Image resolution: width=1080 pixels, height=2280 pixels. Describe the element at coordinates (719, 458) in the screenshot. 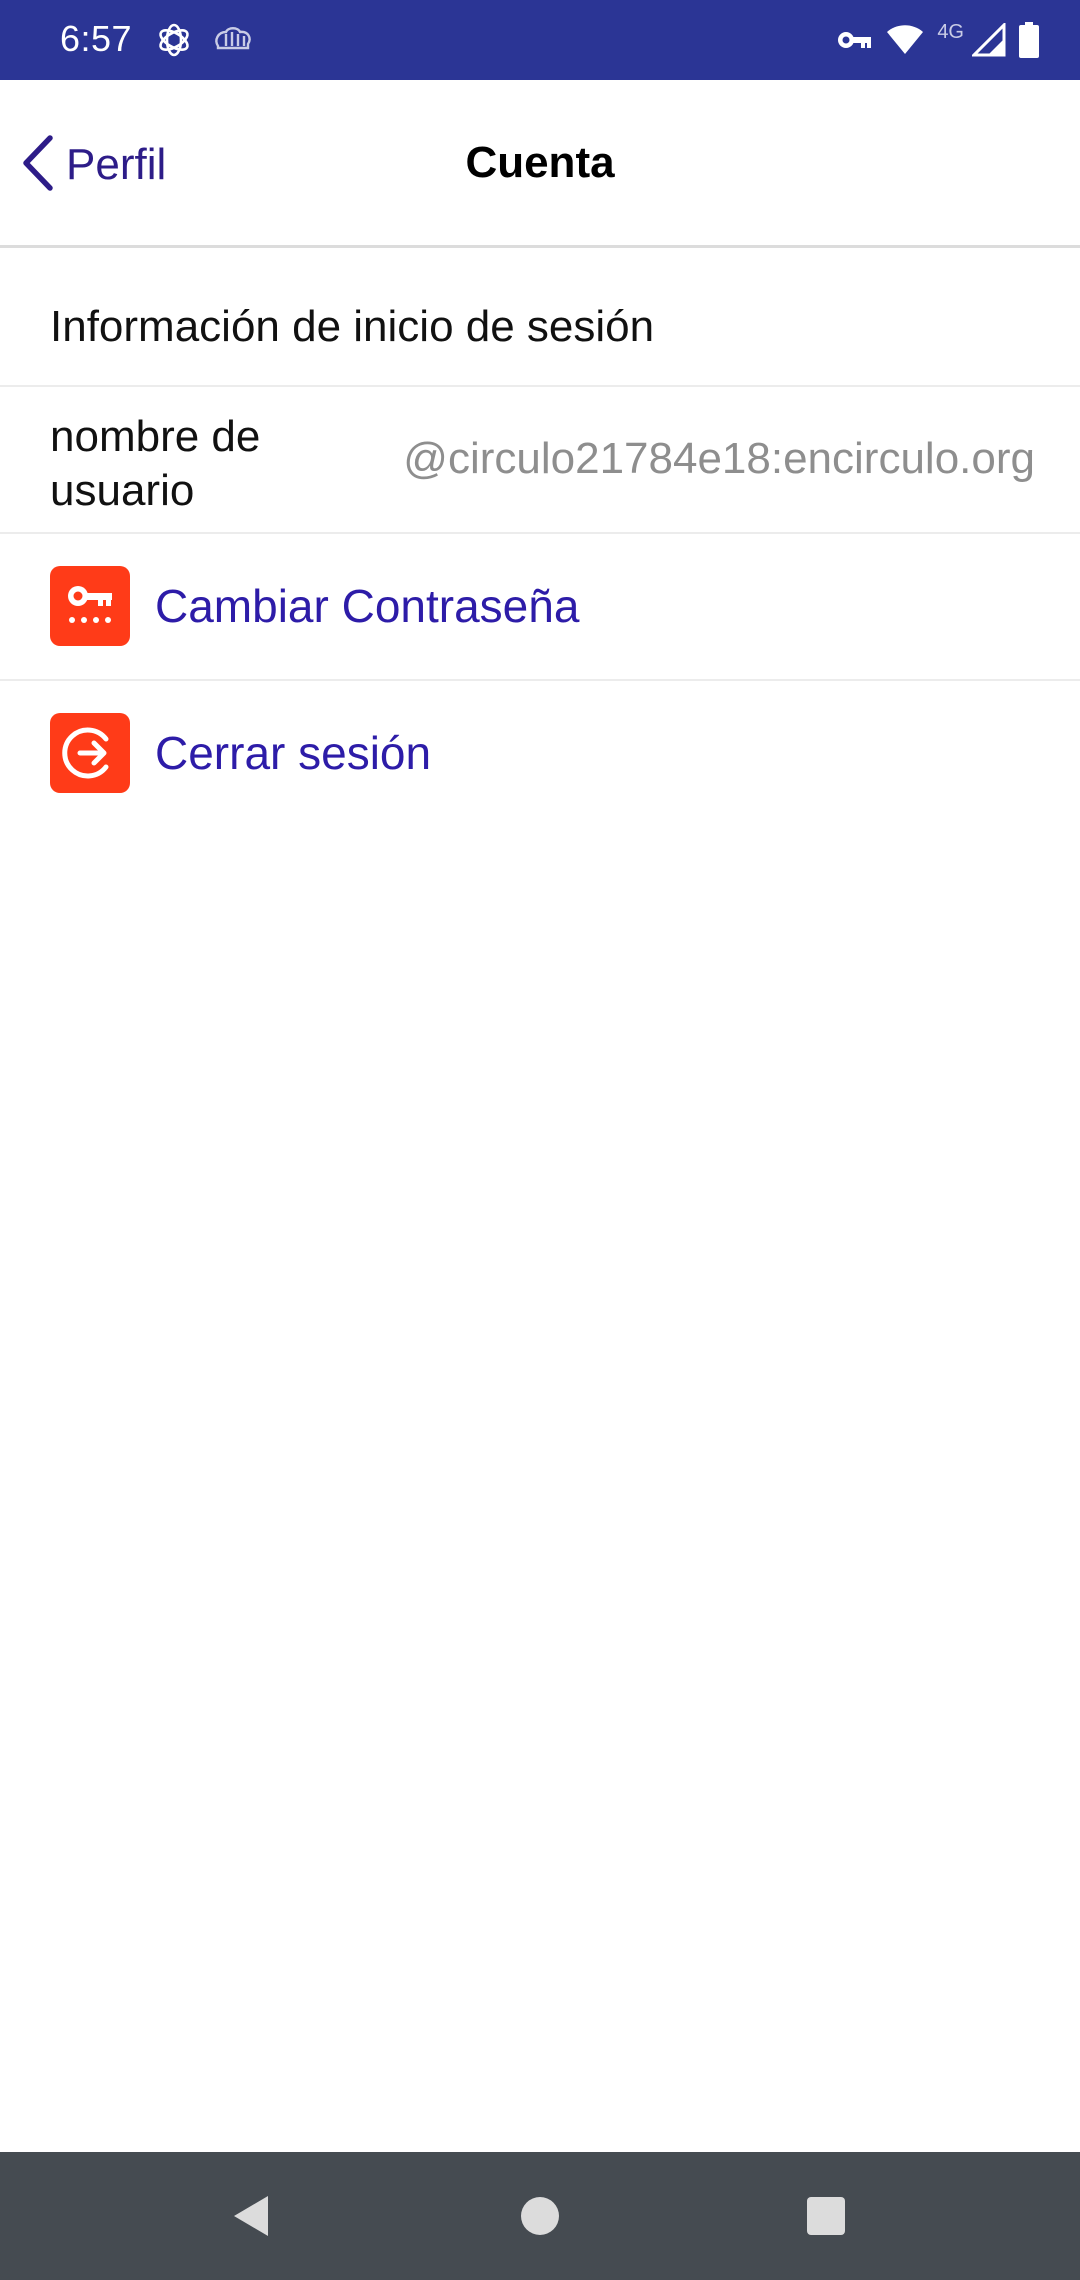

I see `username-value: @circulo21784e18:encirculo.org` at that location.